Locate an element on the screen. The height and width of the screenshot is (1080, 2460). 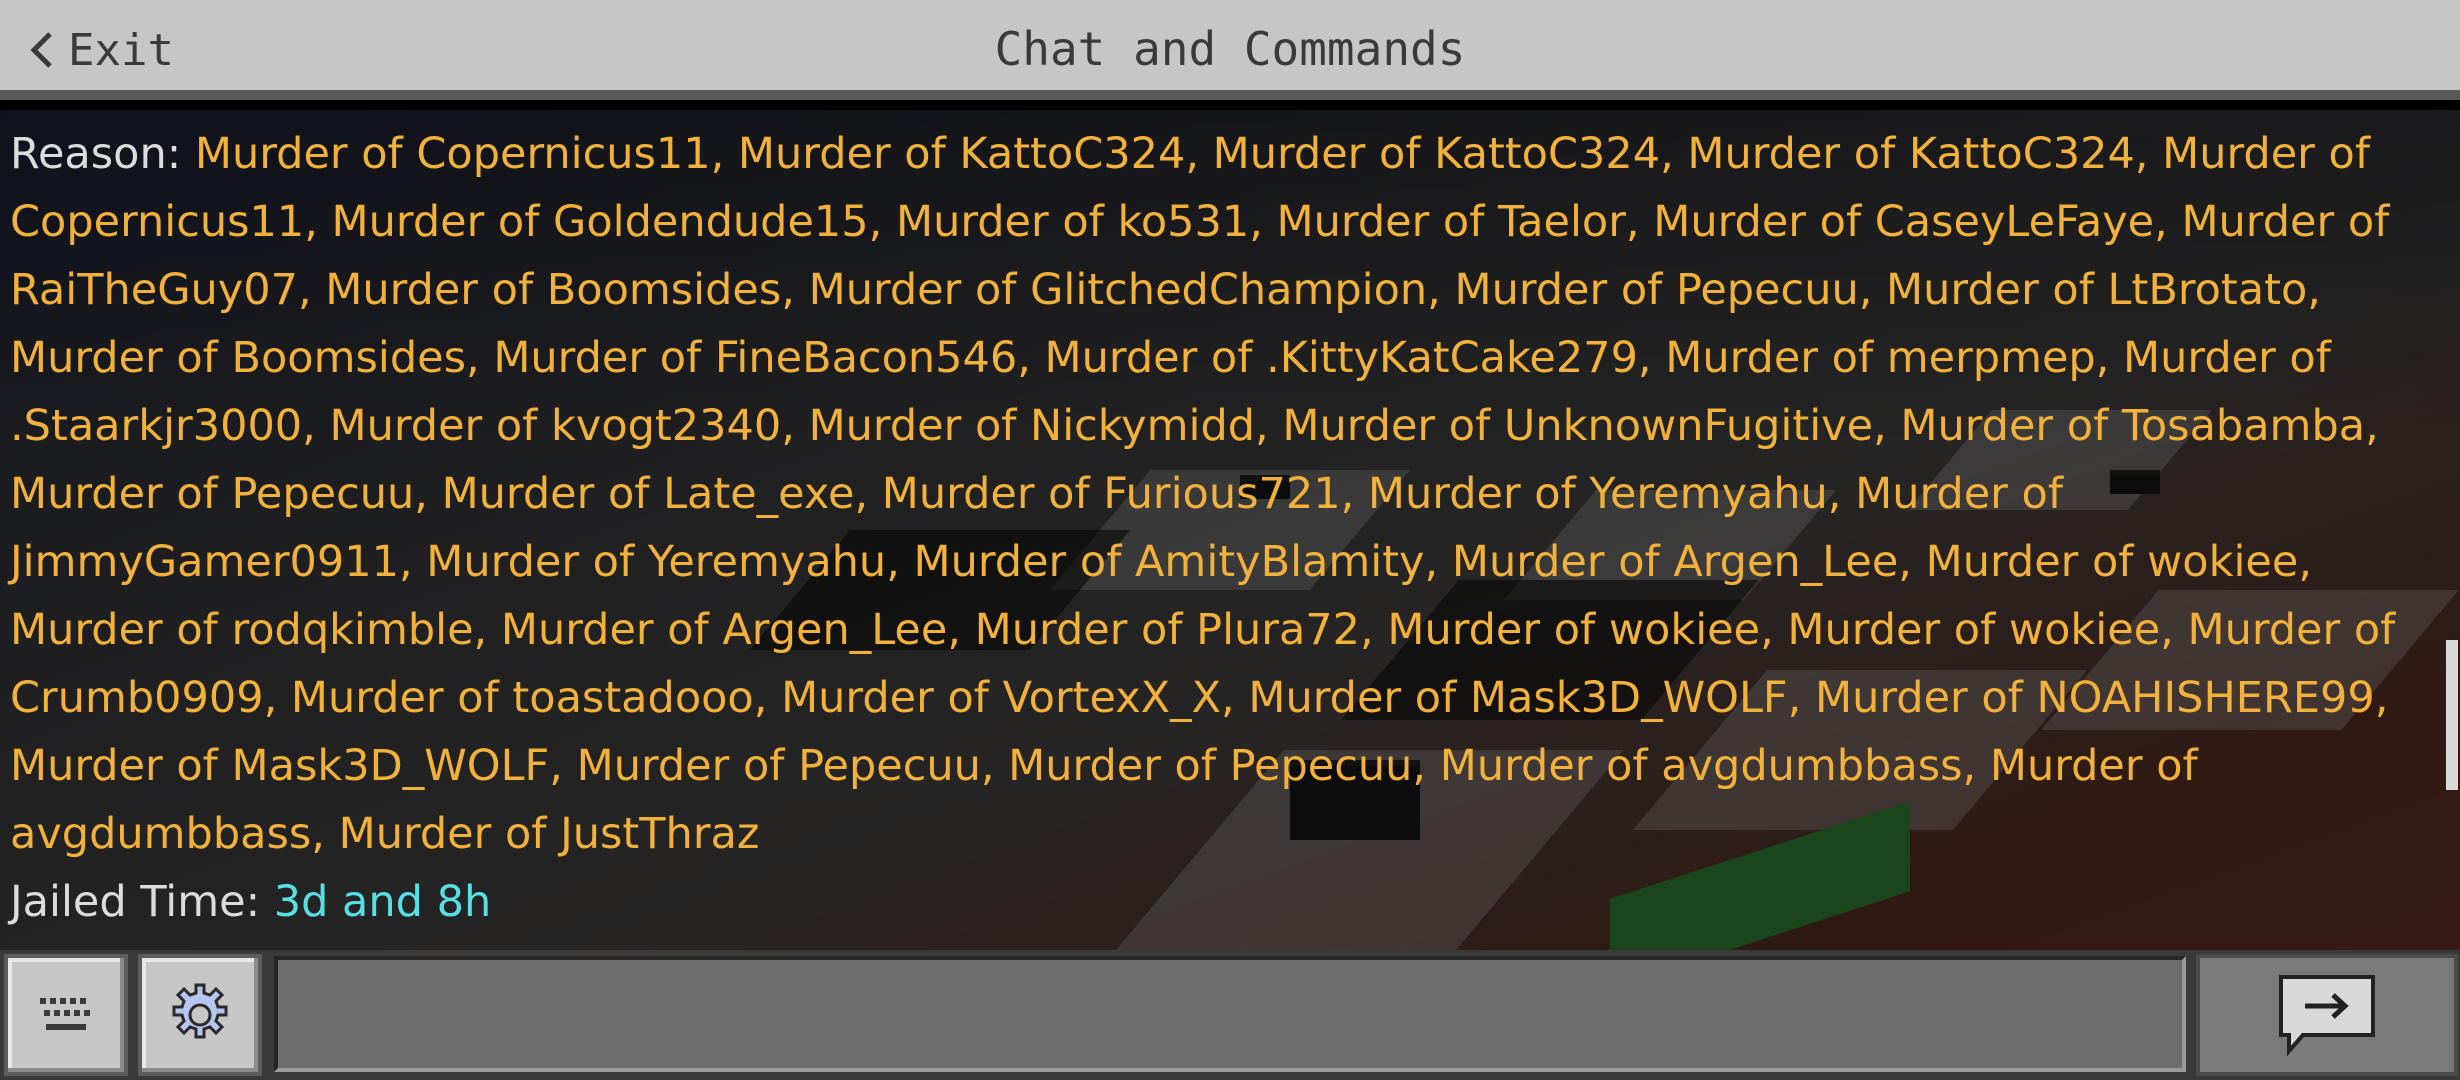
keyboard-icon is located at coordinates (65, 1014).